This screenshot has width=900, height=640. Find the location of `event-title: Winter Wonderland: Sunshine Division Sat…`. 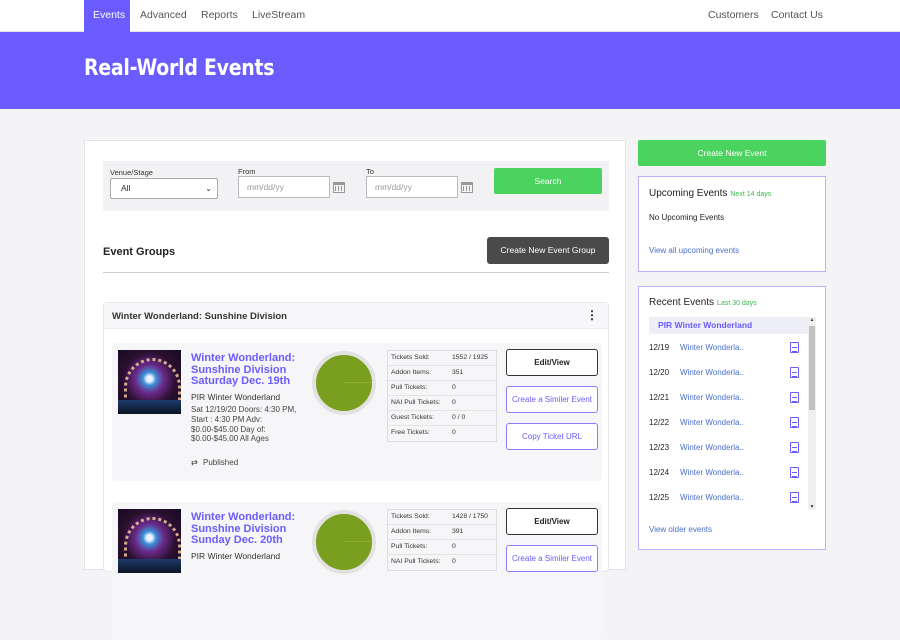

event-title: Winter Wonderland: Sunshine Division Sat… is located at coordinates (248, 370).